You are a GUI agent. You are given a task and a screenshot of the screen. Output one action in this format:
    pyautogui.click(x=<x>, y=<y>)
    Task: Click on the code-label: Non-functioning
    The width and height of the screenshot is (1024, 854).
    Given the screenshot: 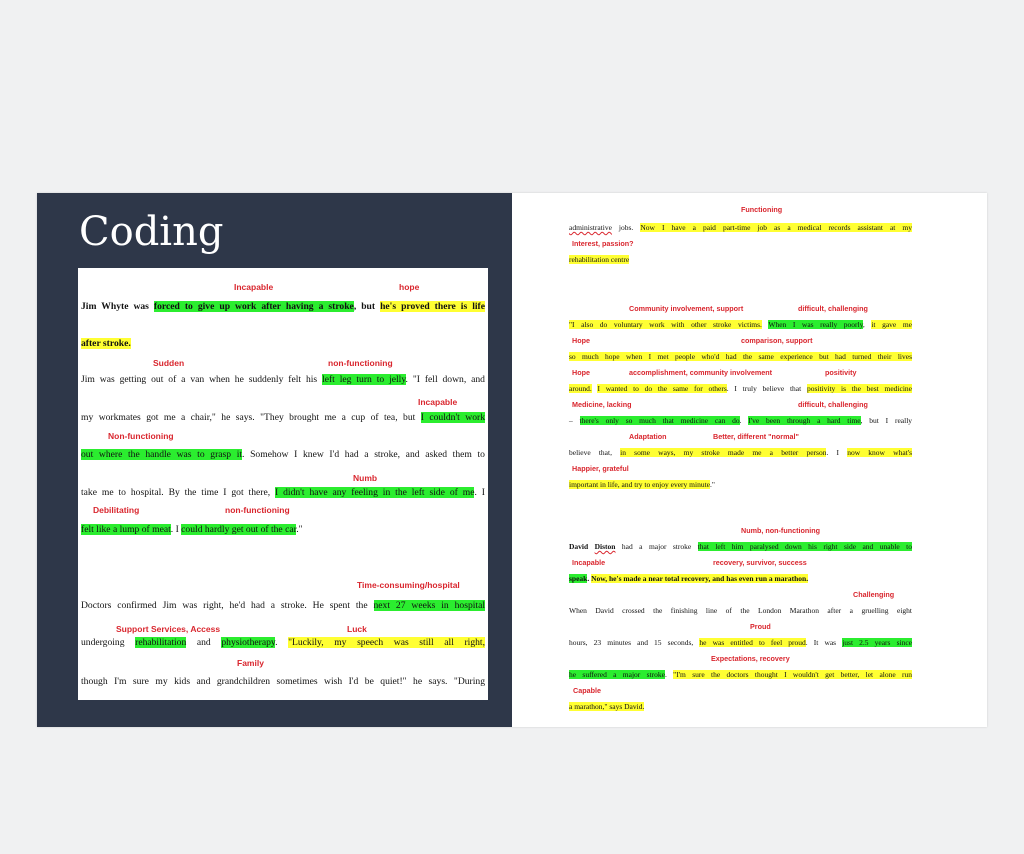 What is the action you would take?
    pyautogui.click(x=141, y=436)
    